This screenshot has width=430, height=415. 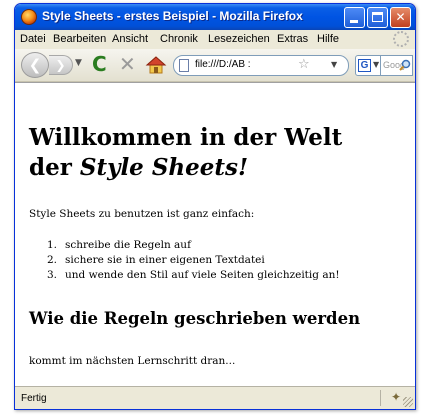 What do you see at coordinates (401, 39) in the screenshot?
I see `throbber-icon` at bounding box center [401, 39].